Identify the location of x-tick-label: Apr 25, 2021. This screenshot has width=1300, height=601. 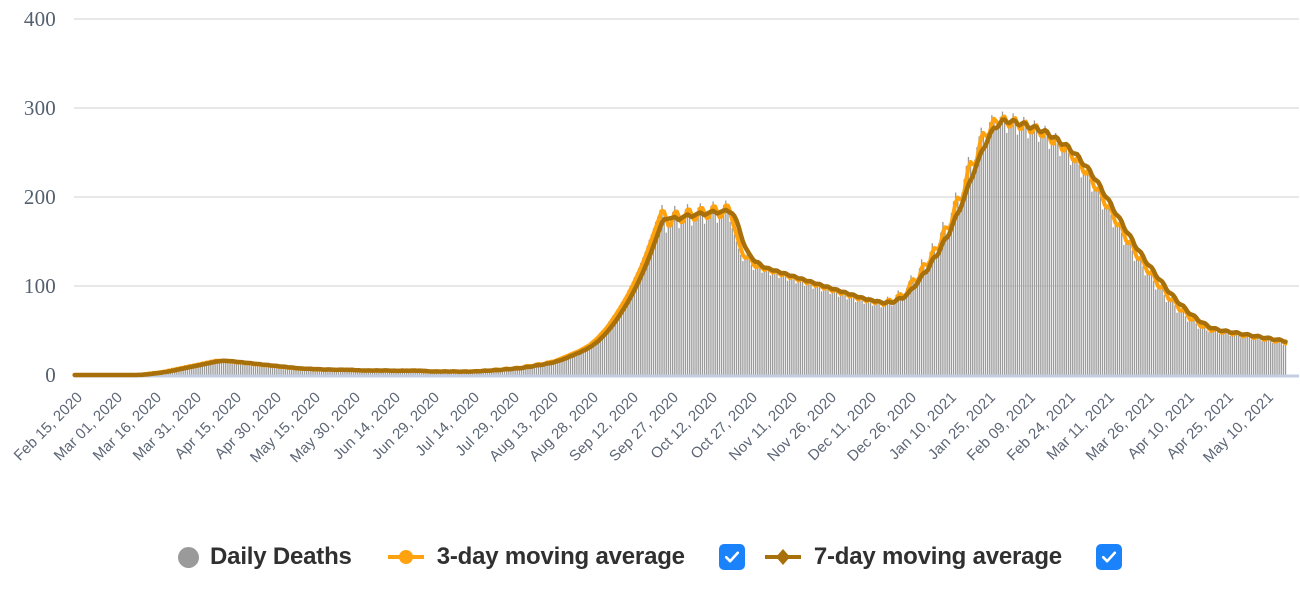
(1200, 426).